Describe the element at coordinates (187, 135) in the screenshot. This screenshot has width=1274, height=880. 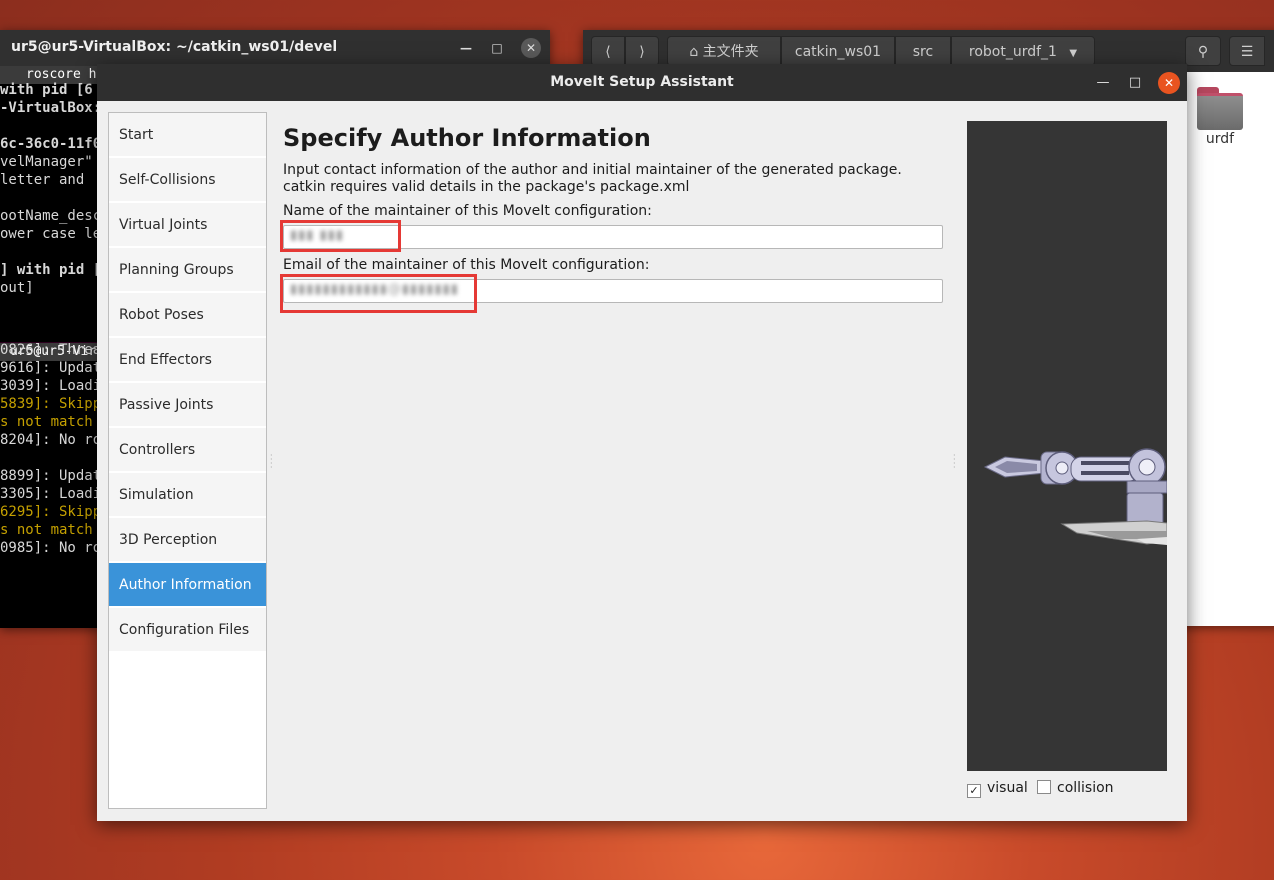
I see `nav-item-start: Start` at that location.